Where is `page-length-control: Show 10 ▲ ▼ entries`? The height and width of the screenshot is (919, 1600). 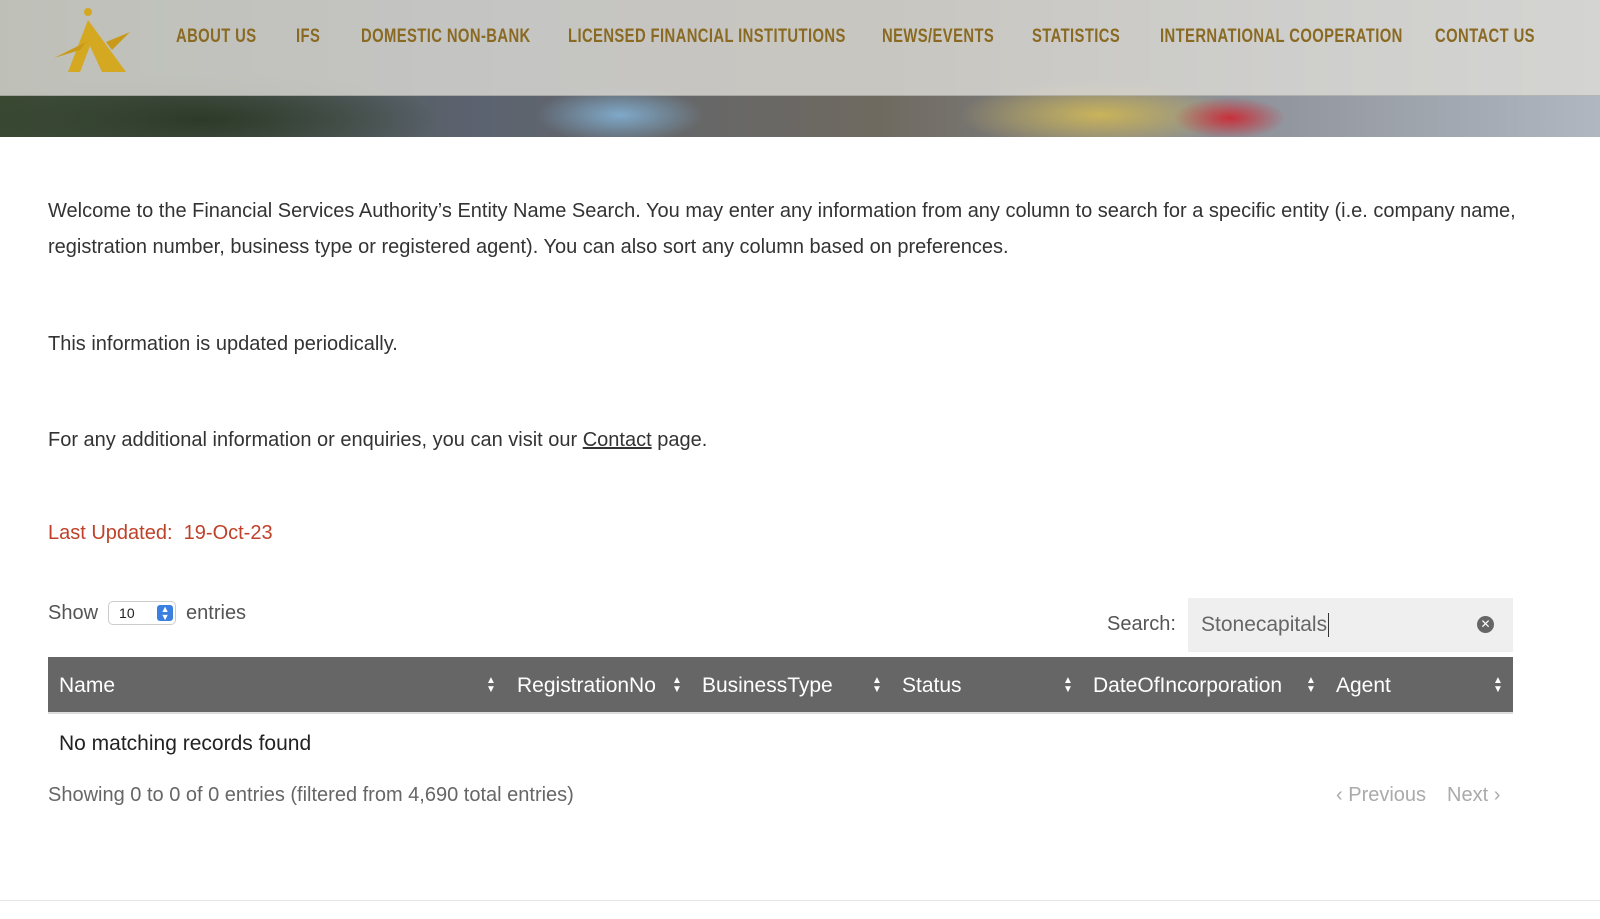 page-length-control: Show 10 ▲ ▼ entries is located at coordinates (147, 613).